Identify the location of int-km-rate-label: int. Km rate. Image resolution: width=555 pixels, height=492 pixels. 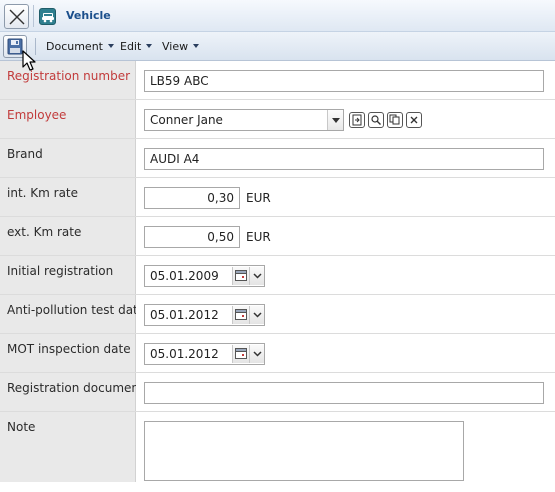
(43, 193).